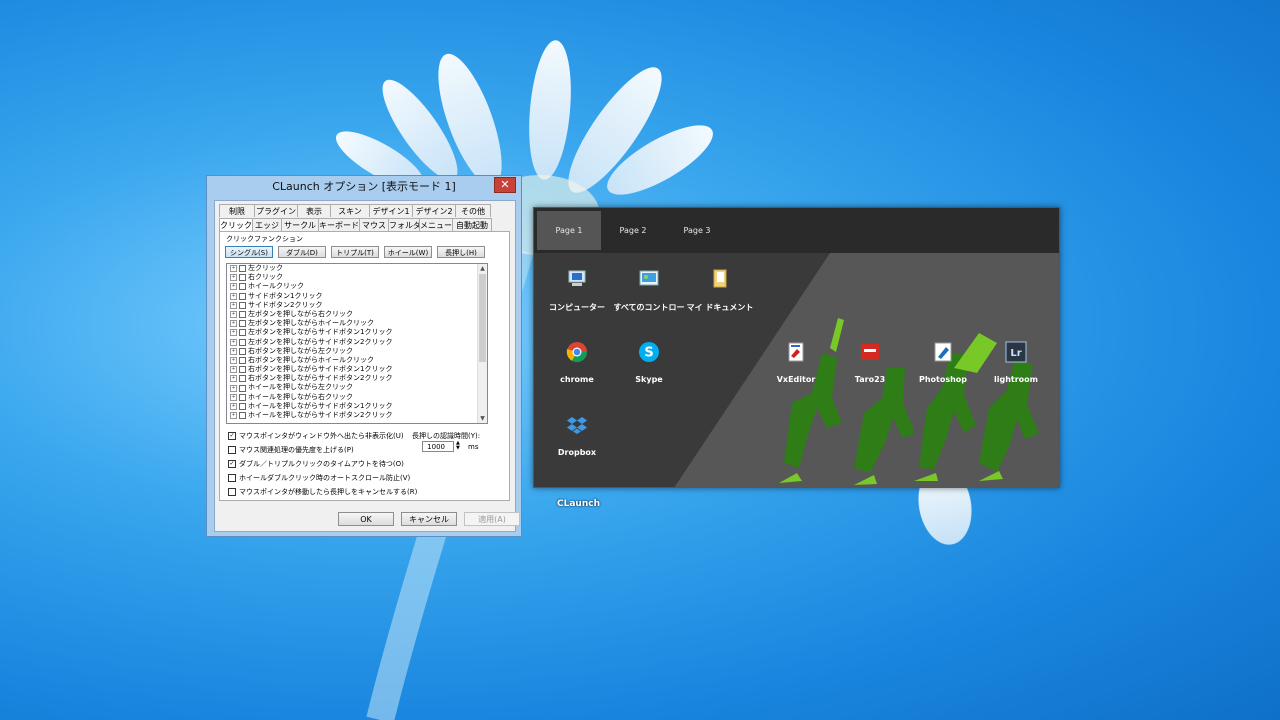  What do you see at coordinates (357, 314) in the screenshot?
I see `tree-item: + 左ボタンを押しながら右クリック` at bounding box center [357, 314].